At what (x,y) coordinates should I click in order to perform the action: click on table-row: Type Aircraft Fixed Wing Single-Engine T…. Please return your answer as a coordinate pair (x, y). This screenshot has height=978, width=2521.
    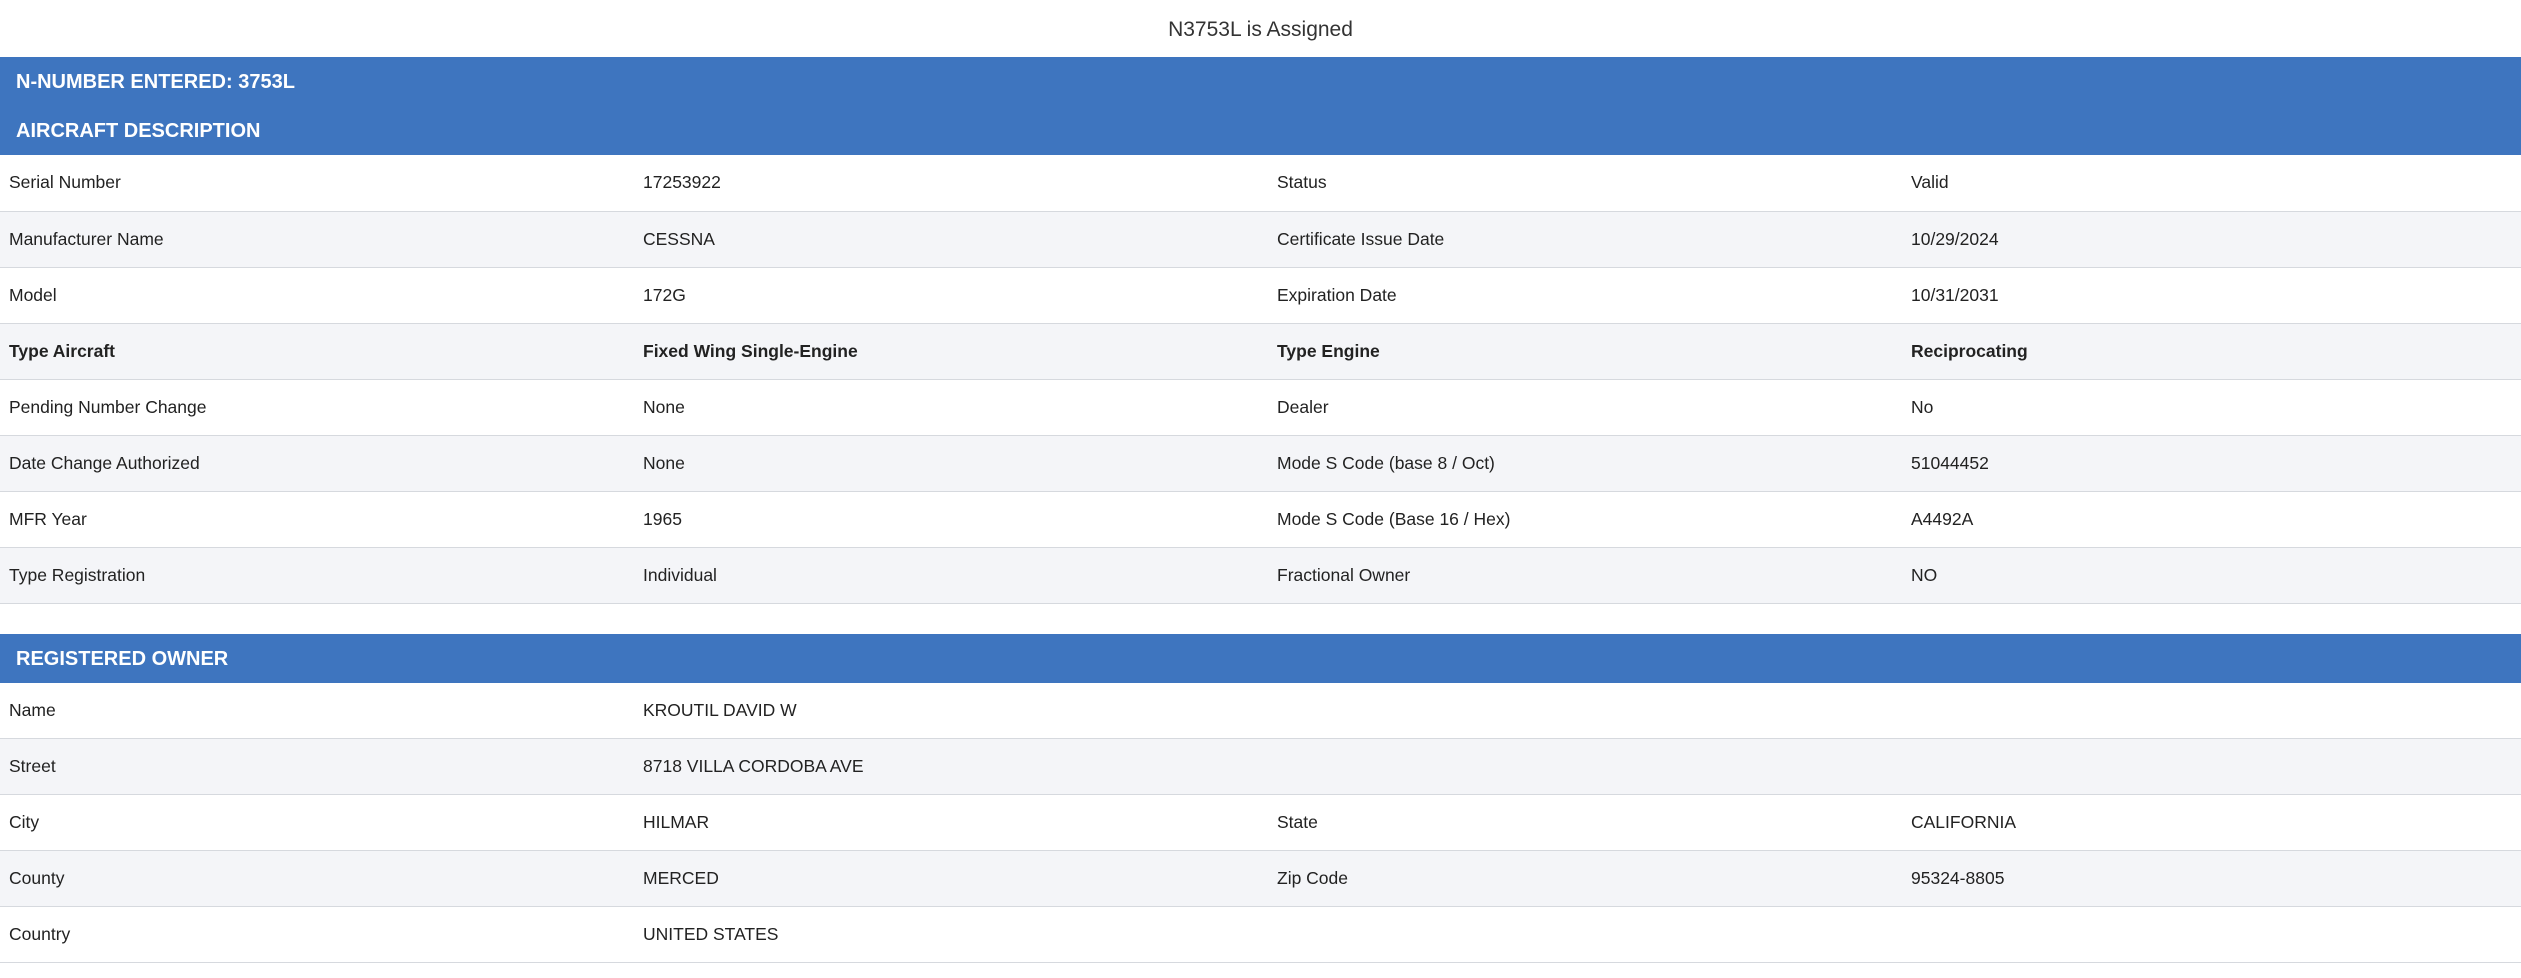
    Looking at the image, I should click on (1260, 351).